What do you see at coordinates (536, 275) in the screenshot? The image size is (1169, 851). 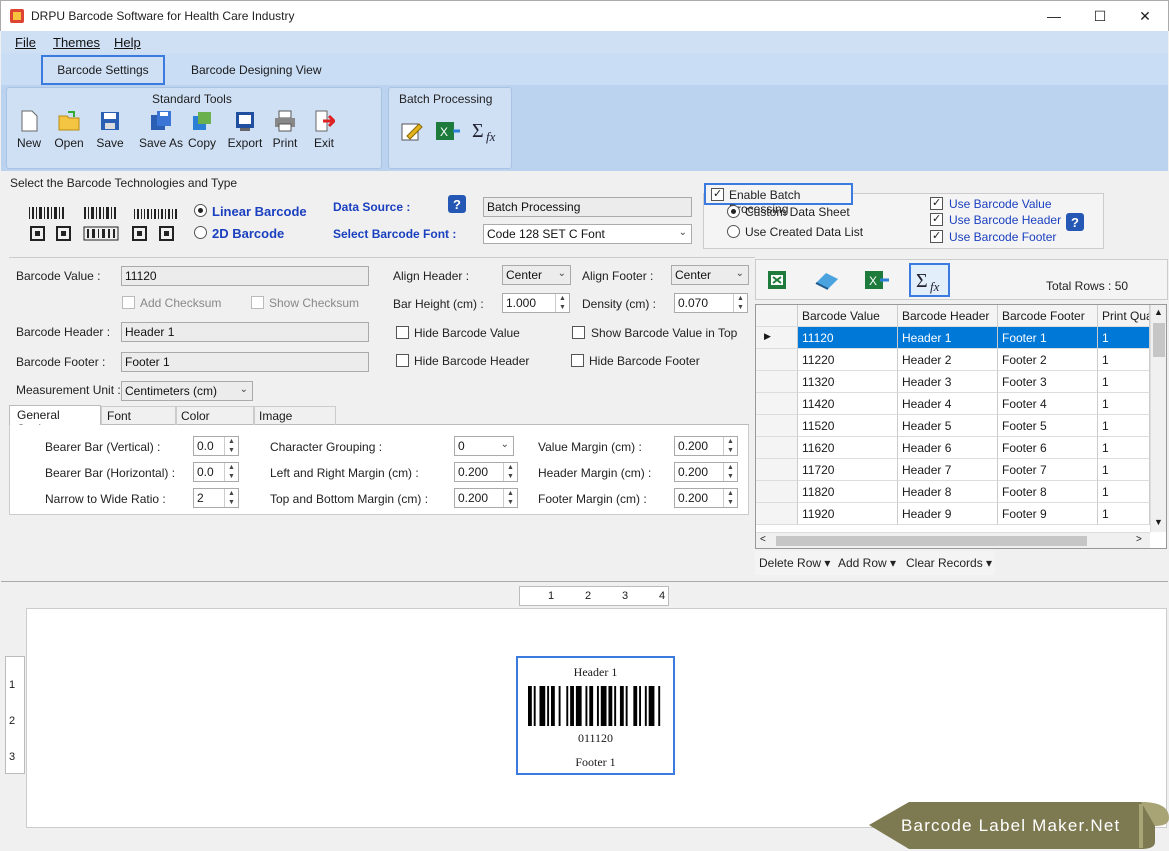 I see `align-header-select: Center ⌄` at bounding box center [536, 275].